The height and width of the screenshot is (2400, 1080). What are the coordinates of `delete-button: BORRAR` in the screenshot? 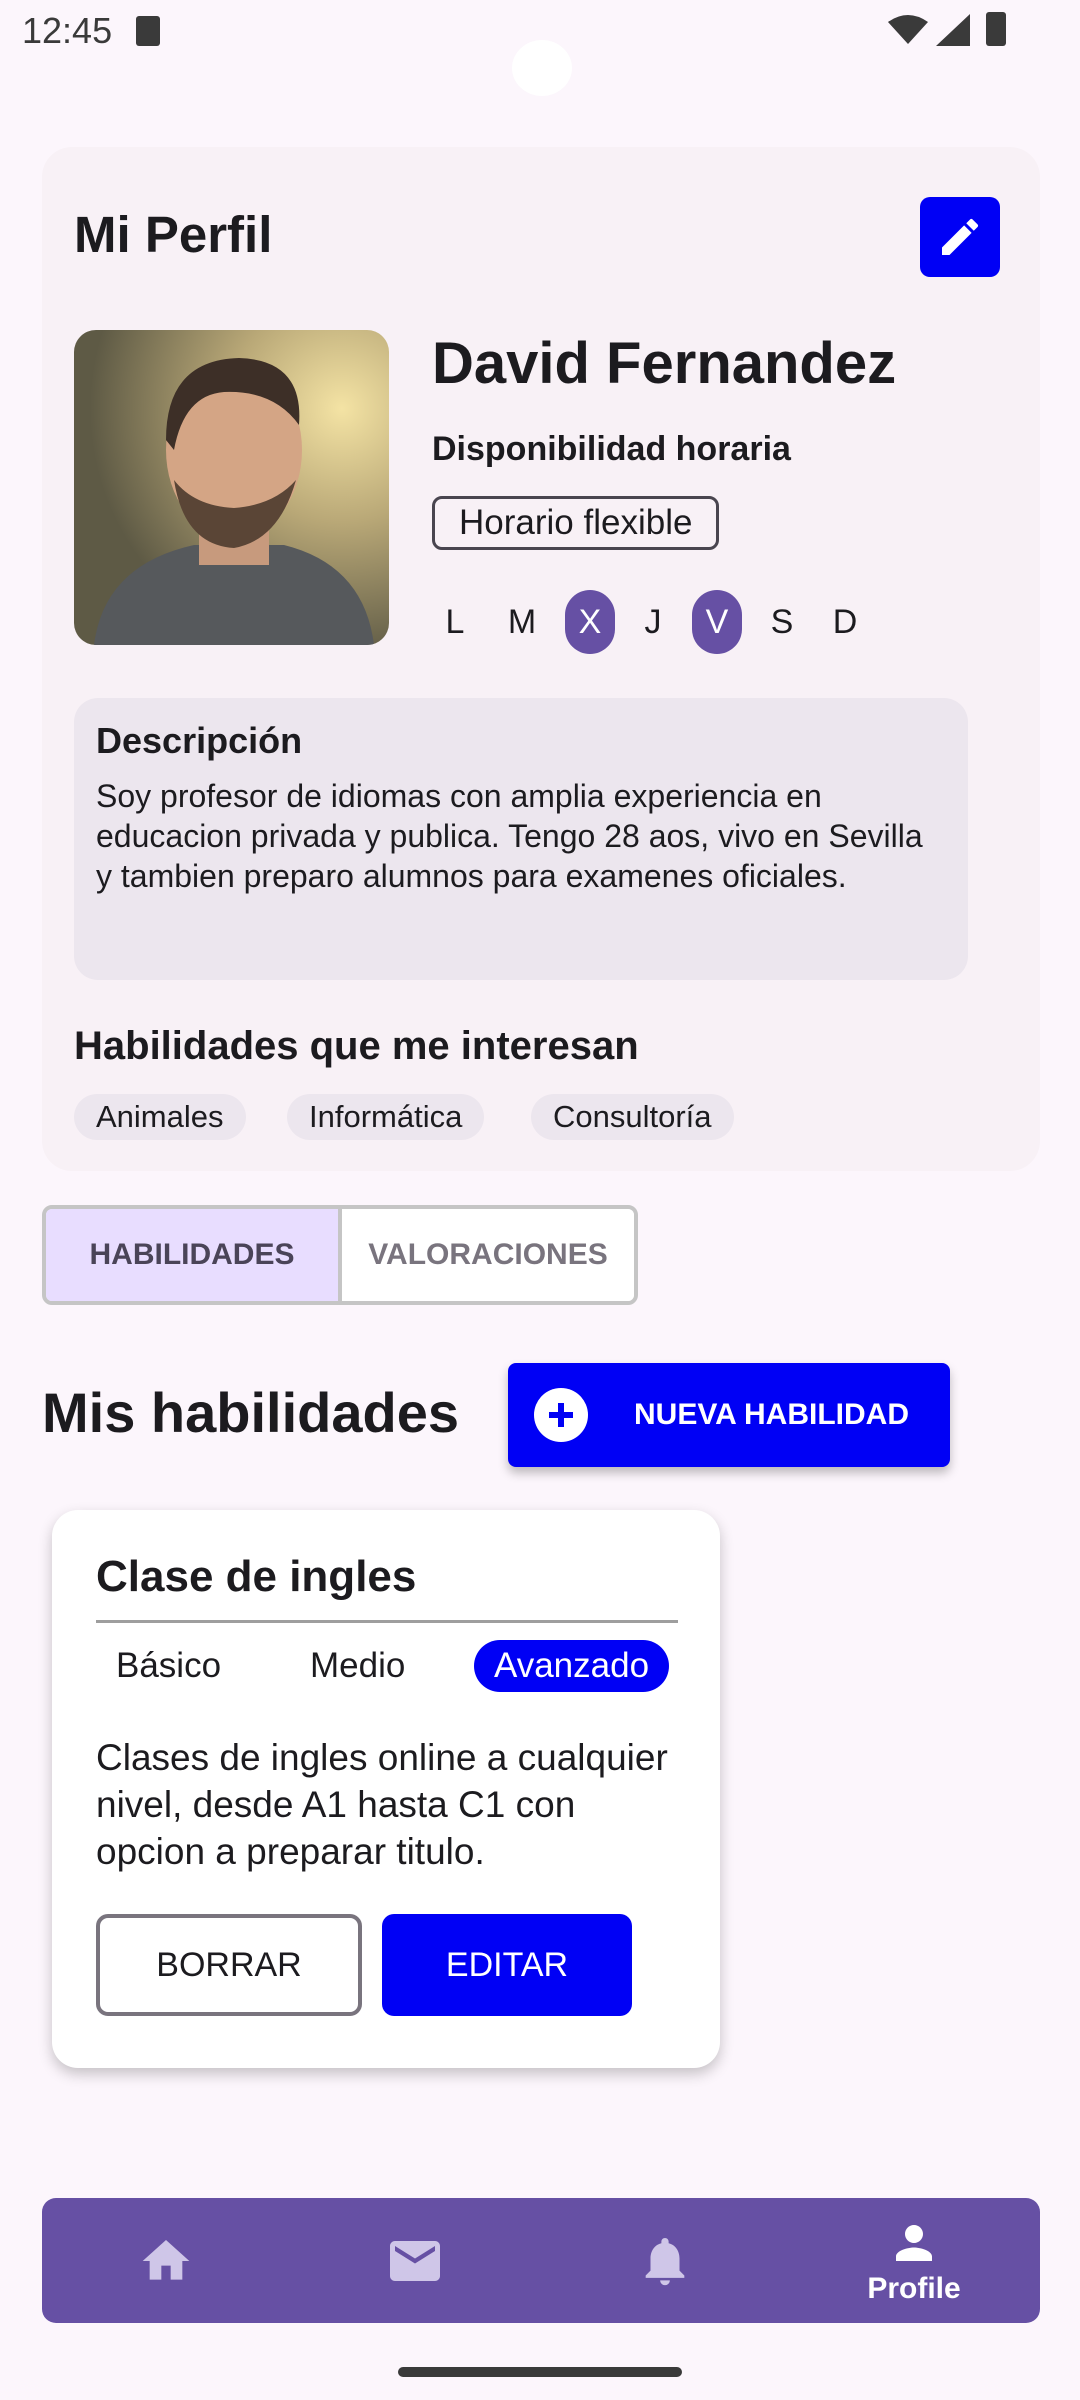 It's located at (229, 1965).